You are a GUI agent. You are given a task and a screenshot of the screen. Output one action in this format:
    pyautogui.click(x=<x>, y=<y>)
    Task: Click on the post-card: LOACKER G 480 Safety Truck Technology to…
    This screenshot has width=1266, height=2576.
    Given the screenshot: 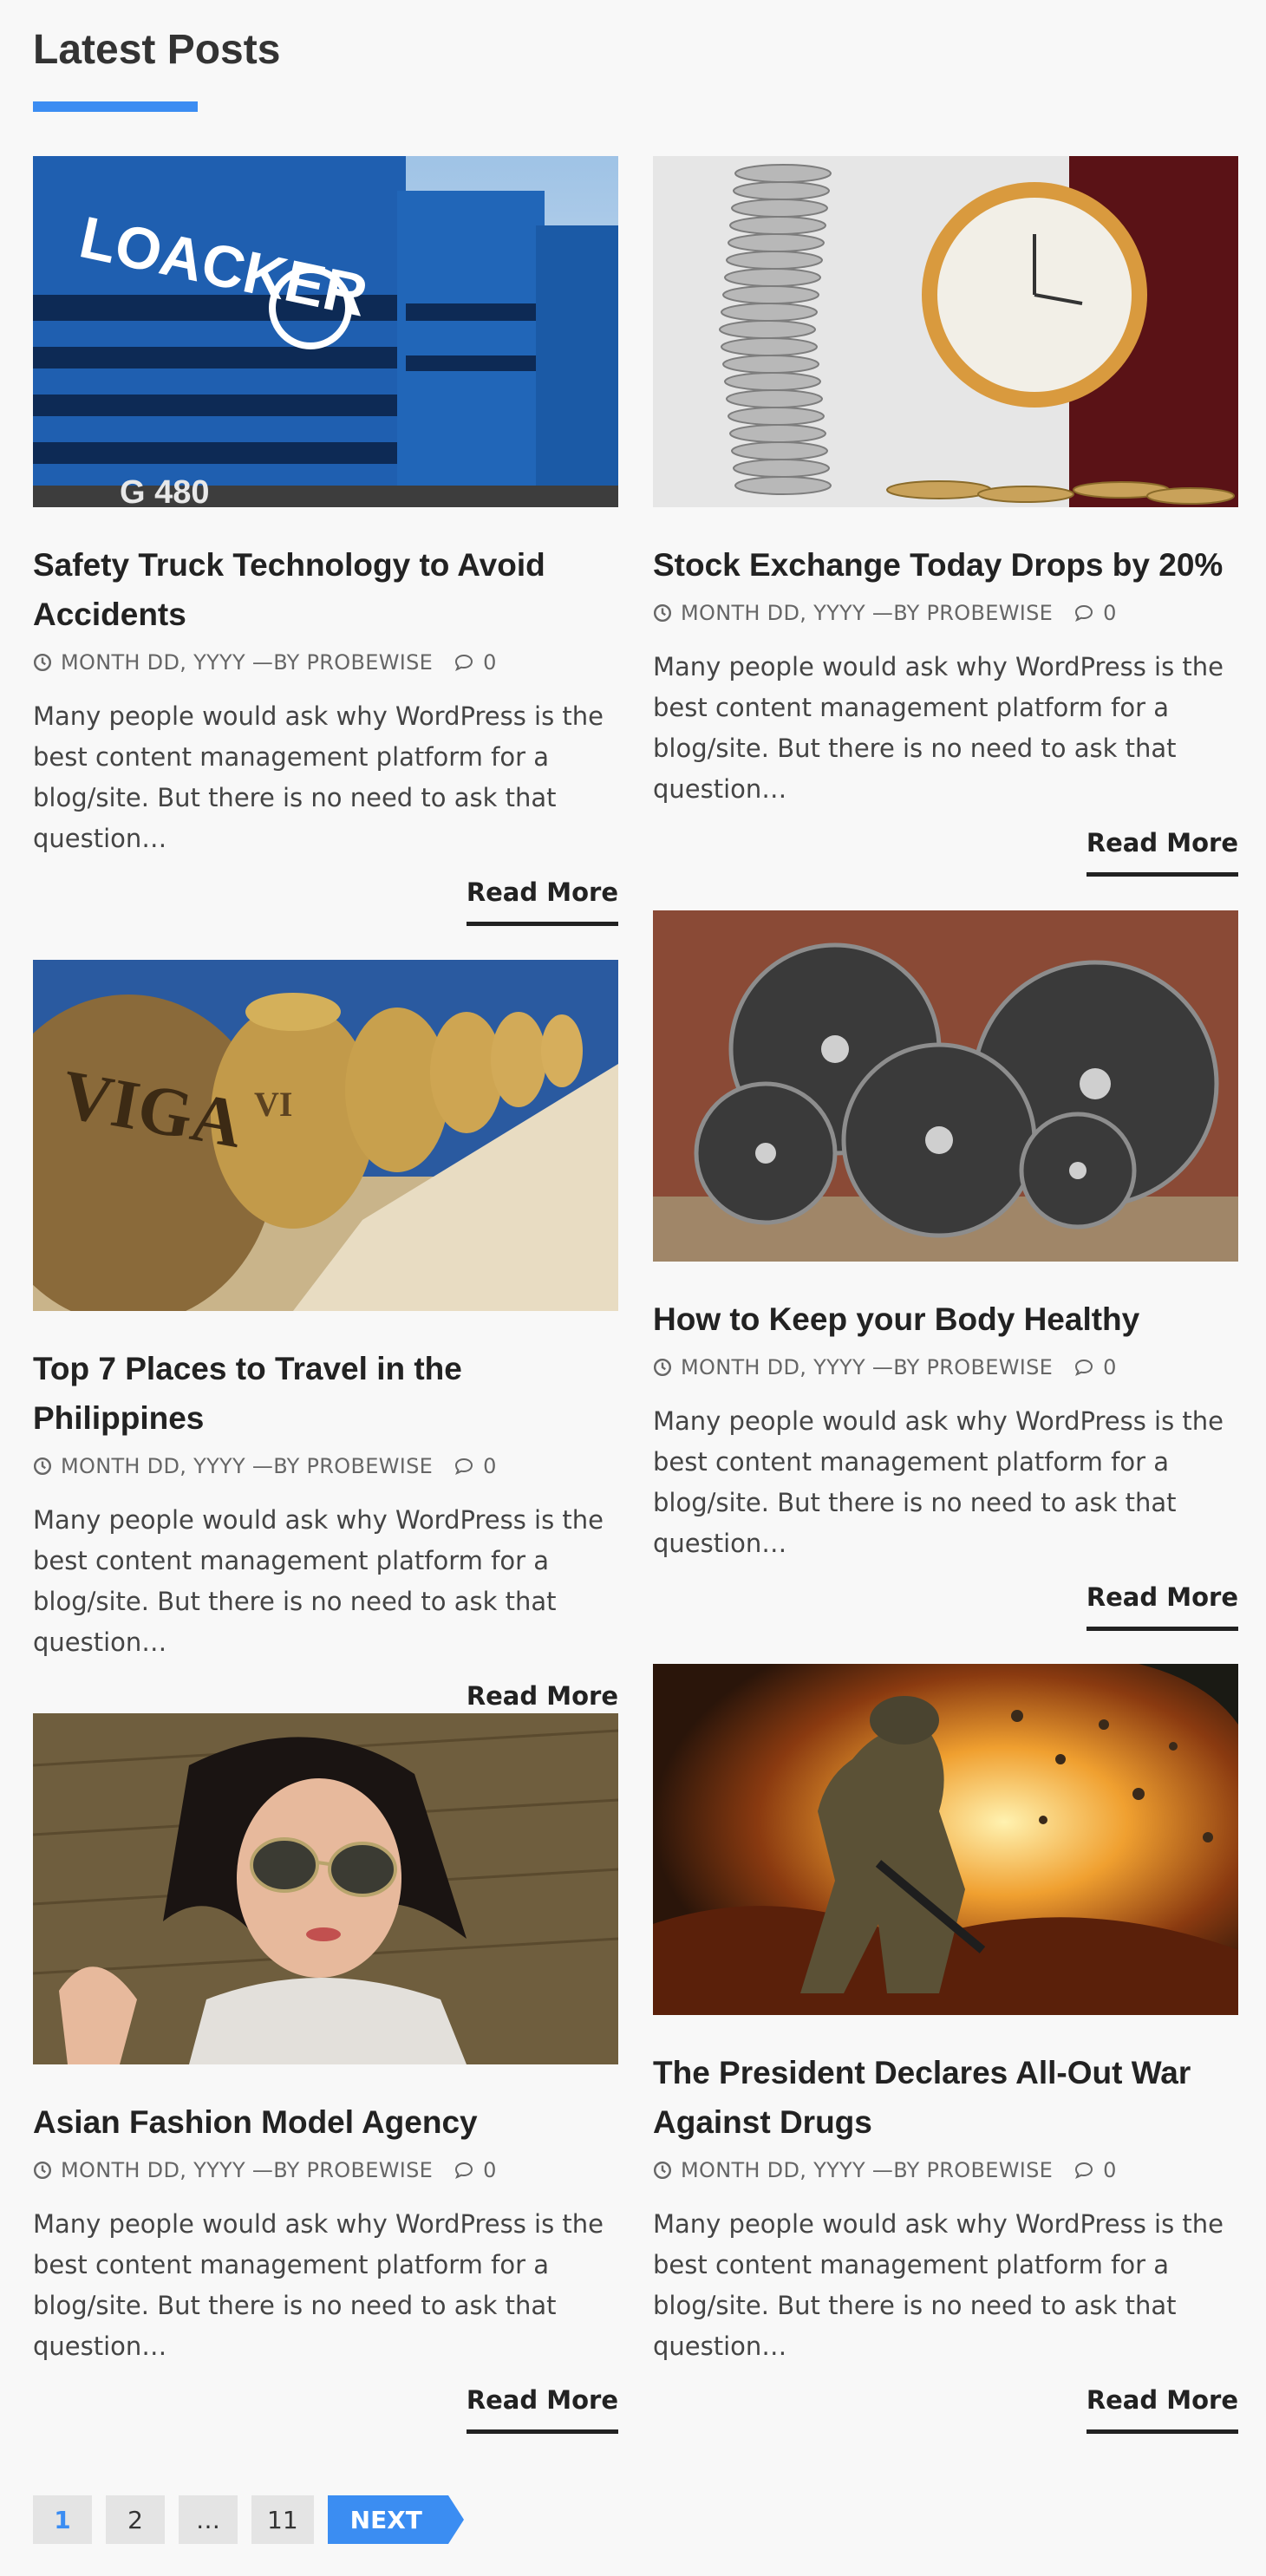 What is the action you would take?
    pyautogui.click(x=326, y=541)
    